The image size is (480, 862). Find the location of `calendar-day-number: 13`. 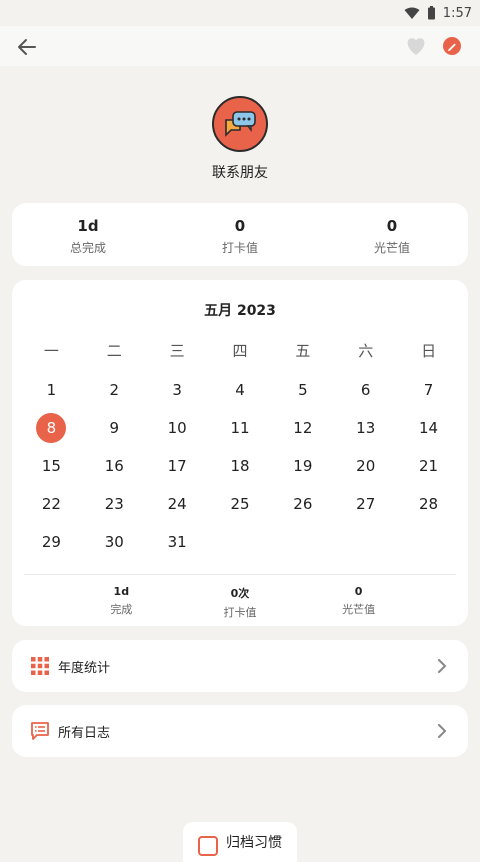

calendar-day-number: 13 is located at coordinates (366, 428).